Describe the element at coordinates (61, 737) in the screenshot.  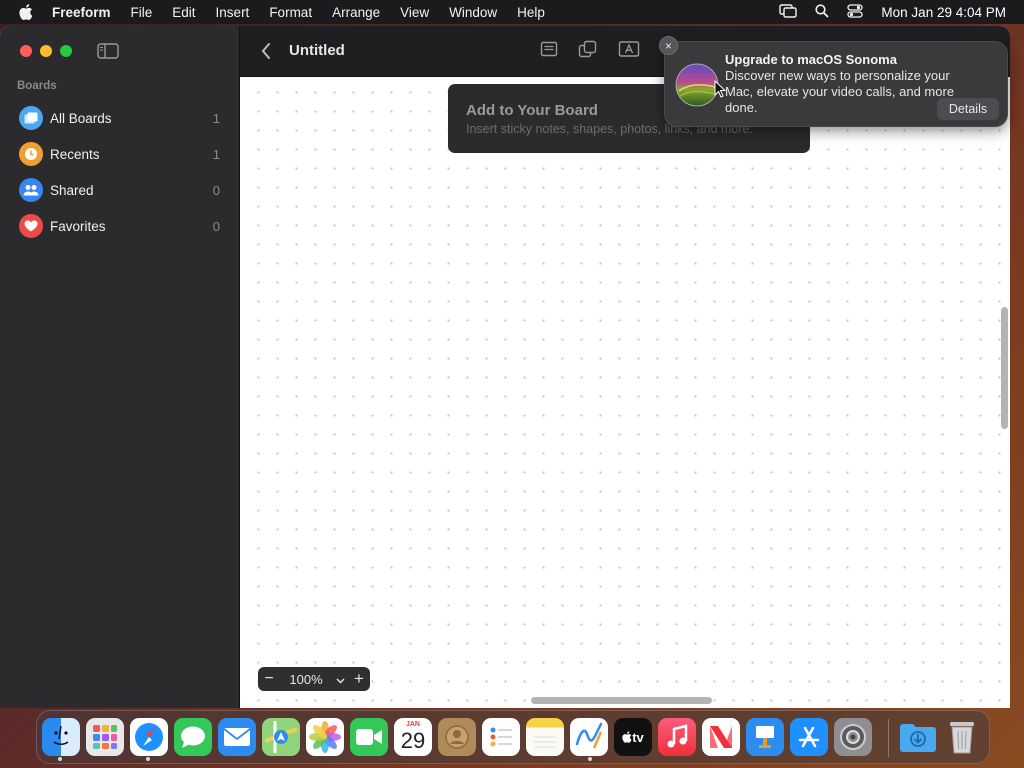
I see `finder-icon` at that location.